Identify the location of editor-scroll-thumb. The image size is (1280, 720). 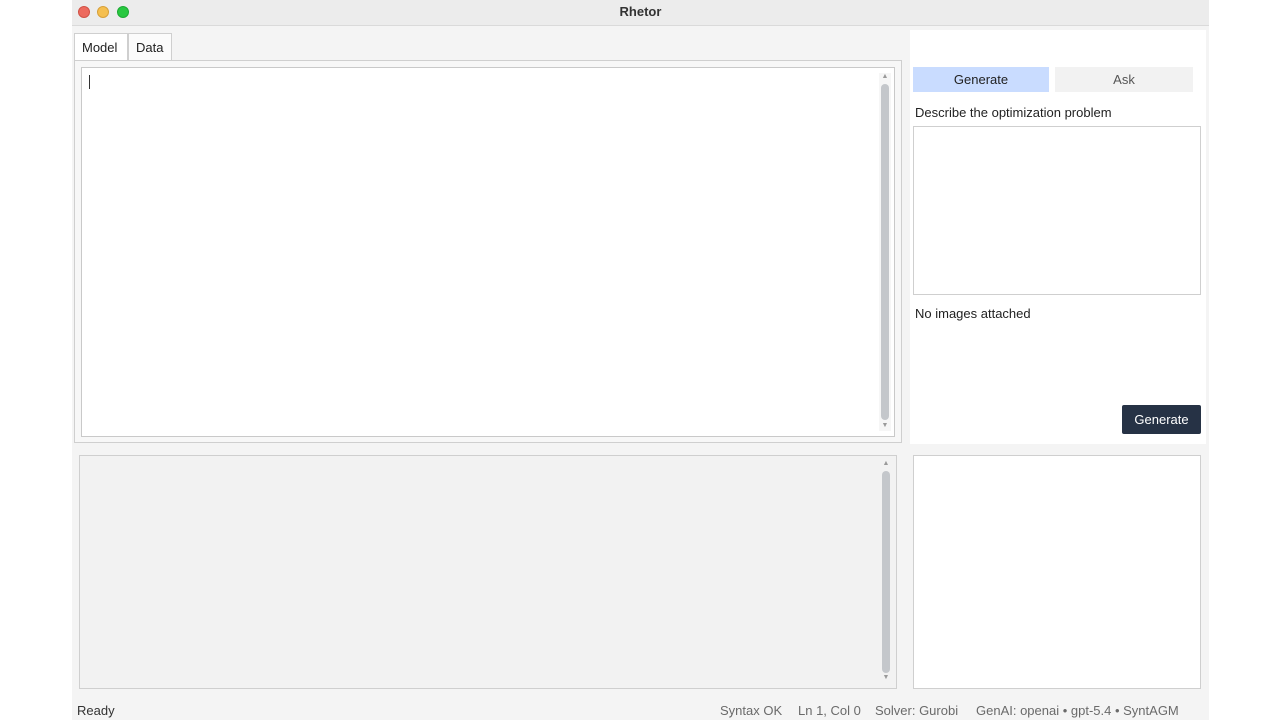
(885, 252).